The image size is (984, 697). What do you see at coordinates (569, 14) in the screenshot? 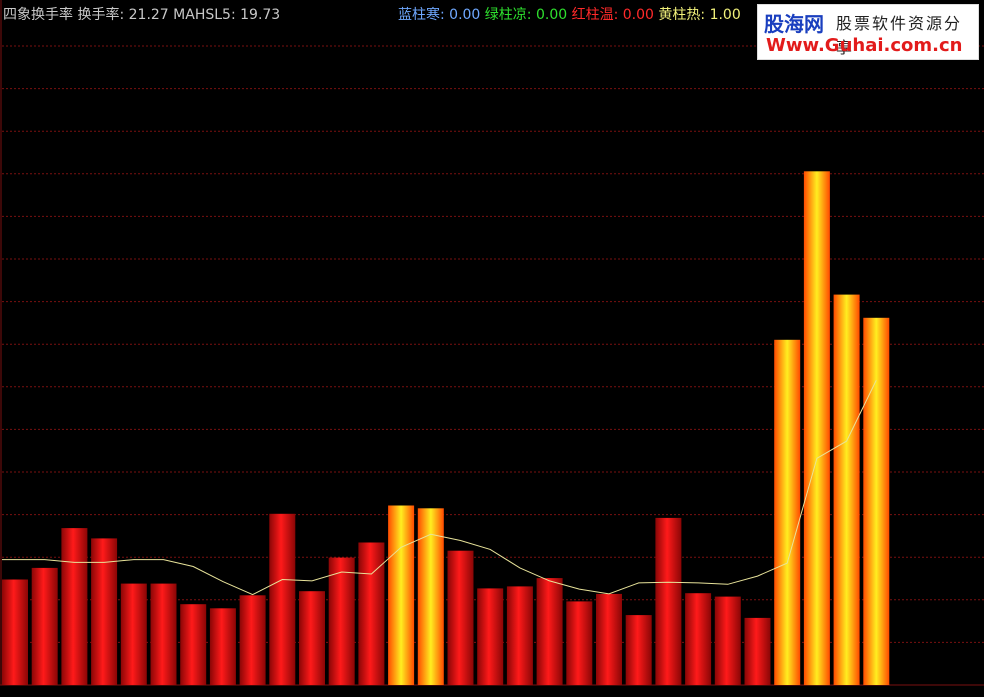
I see `header-right: 蓝柱寒: 0.00 绿柱凉: 0.00 红柱温: 0.00 黄柱热: 1.00` at bounding box center [569, 14].